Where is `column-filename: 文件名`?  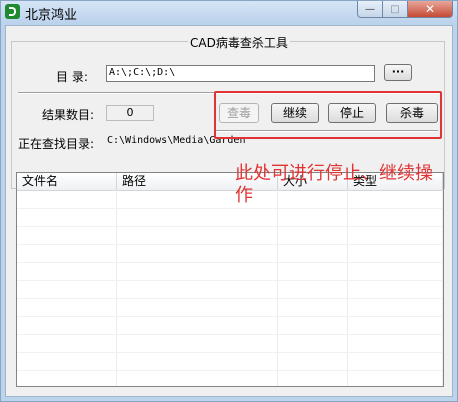 column-filename: 文件名 is located at coordinates (67, 181).